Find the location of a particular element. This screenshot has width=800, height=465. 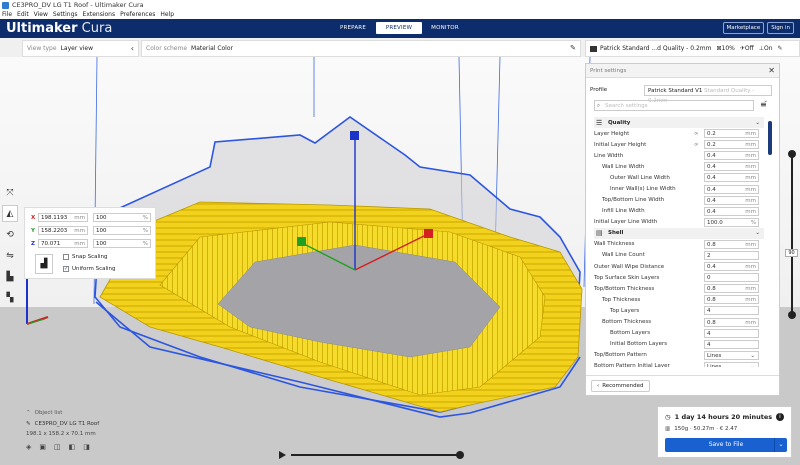

object-list-toggle: ⌃ Object list is located at coordinates (86, 413).